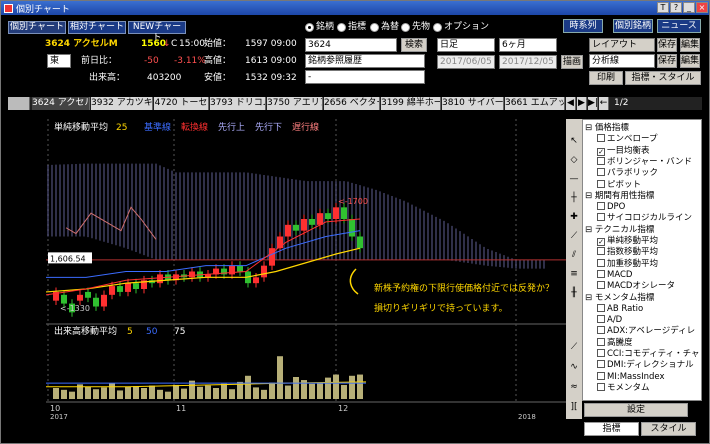 This screenshot has height=444, width=710. Describe the element at coordinates (627, 241) in the screenshot. I see `indicator-item: ✓ 単純移動平均` at that location.